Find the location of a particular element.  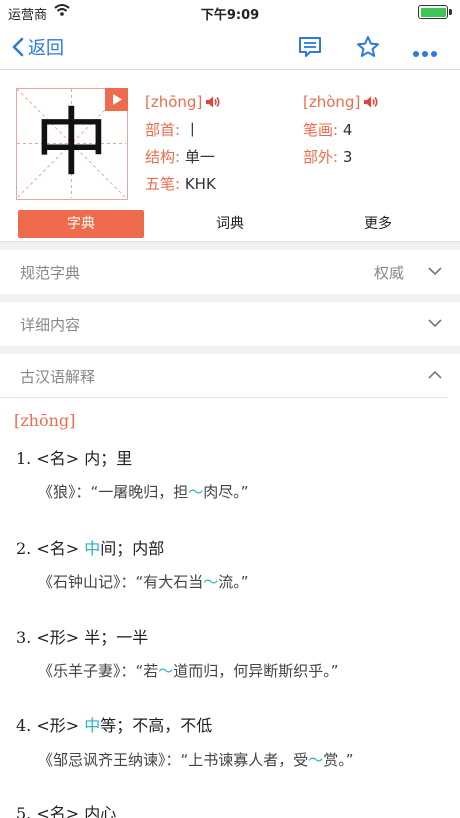

tab-more: 更多 is located at coordinates (378, 224).